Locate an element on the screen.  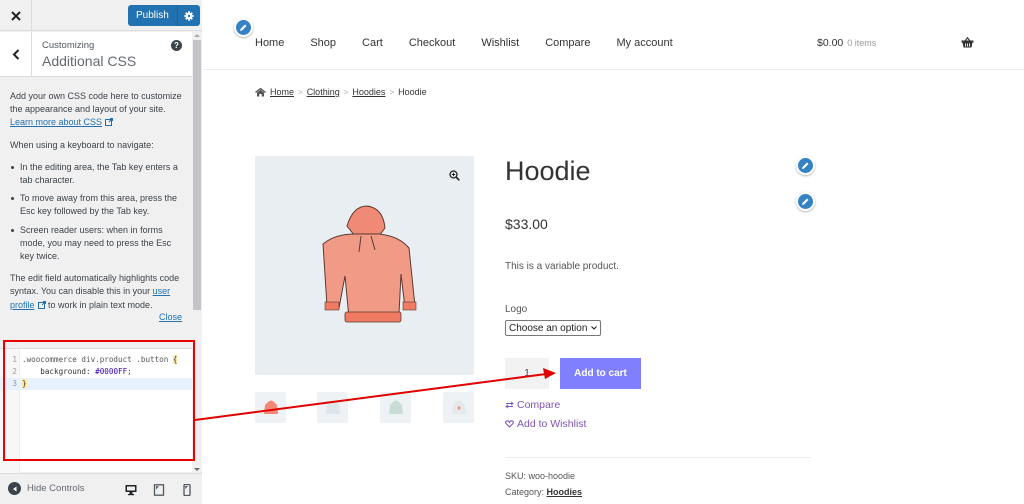
product-title: Hoodie is located at coordinates (548, 171).